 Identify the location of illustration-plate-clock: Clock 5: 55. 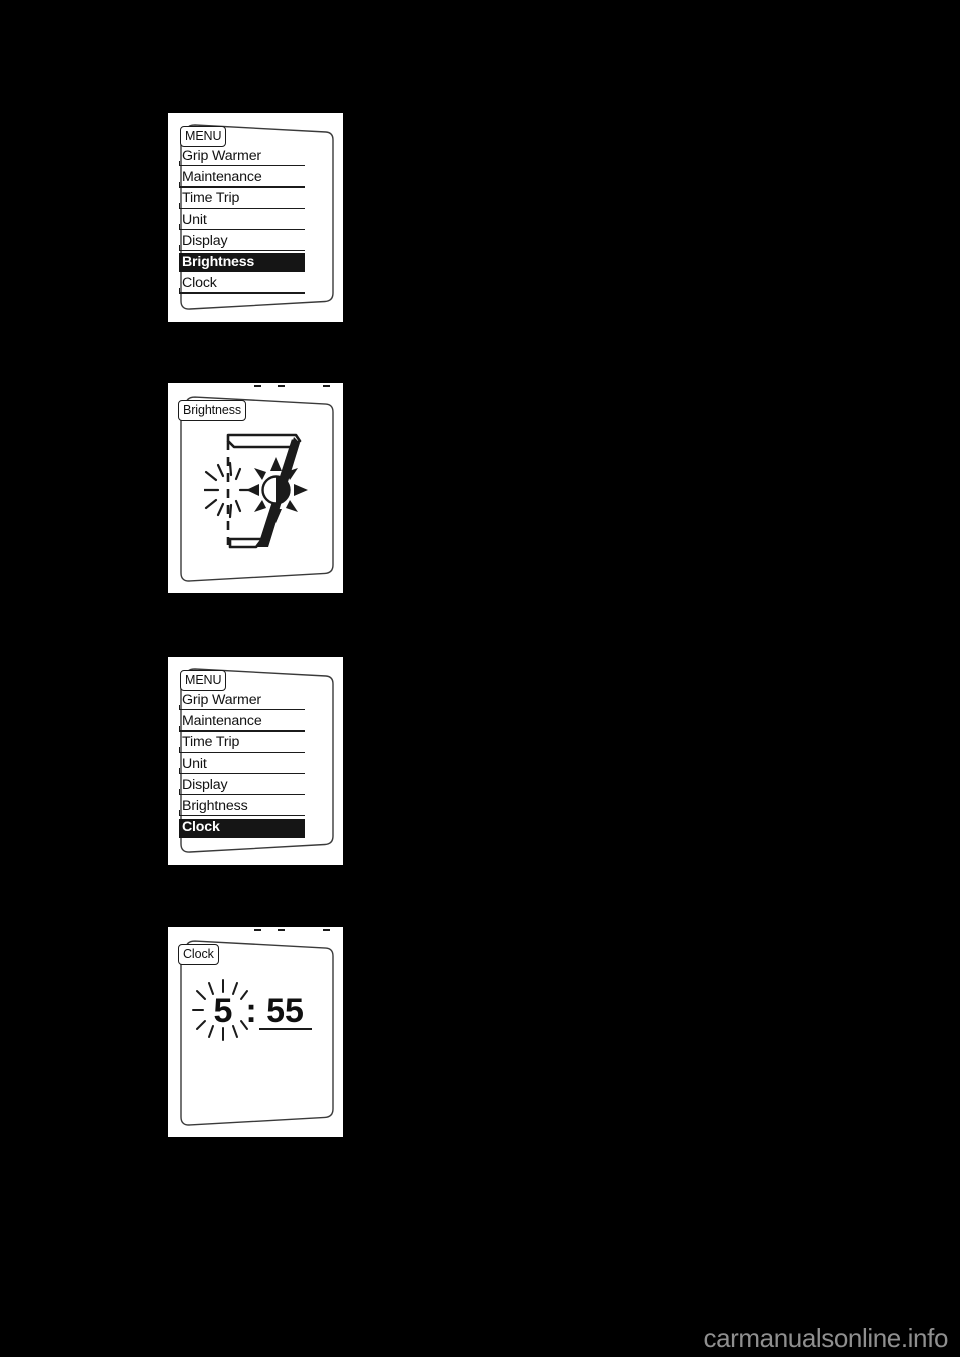
(255, 1032).